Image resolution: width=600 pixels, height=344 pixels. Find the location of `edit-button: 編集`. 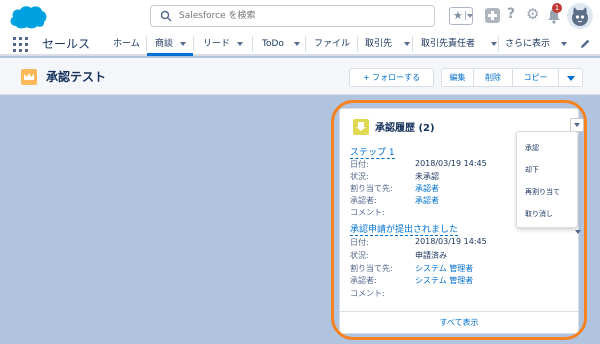

edit-button: 編集 is located at coordinates (457, 77).